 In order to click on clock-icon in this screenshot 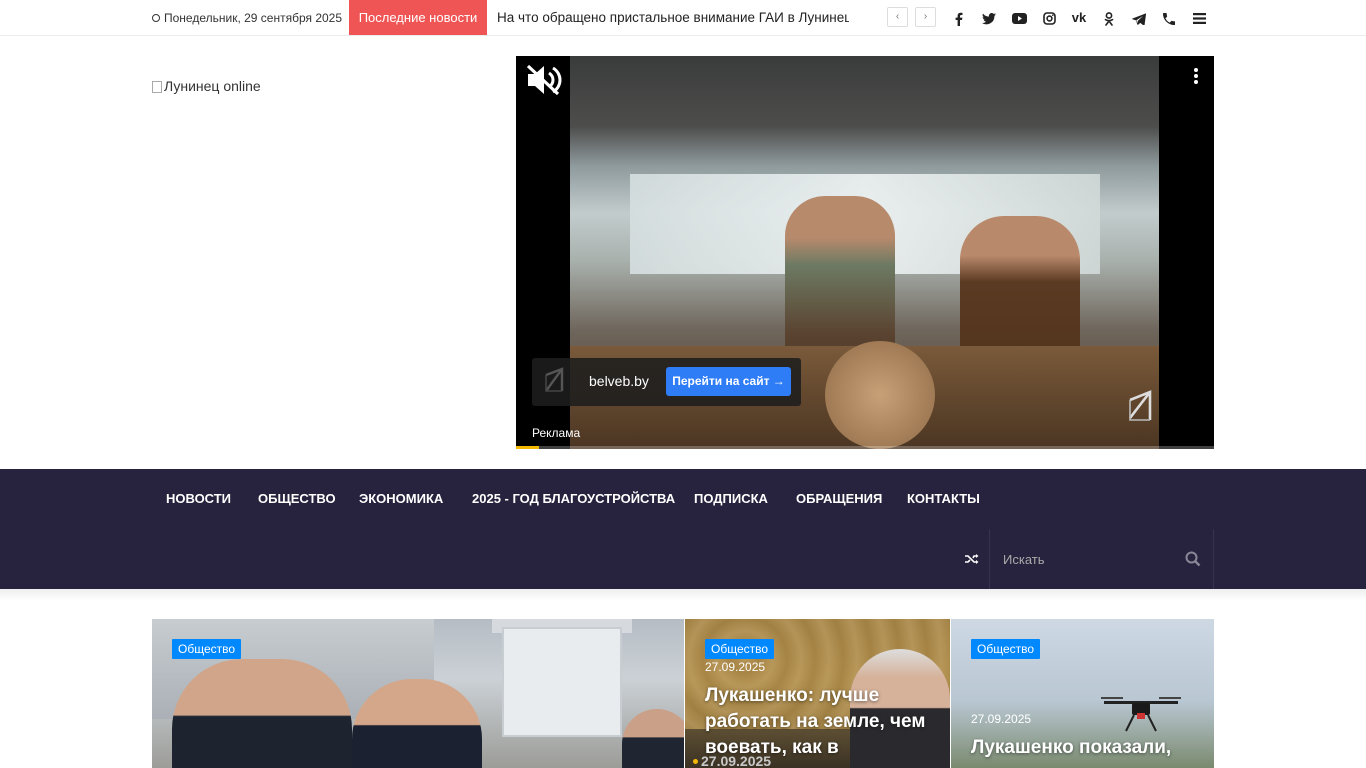, I will do `click(156, 18)`.